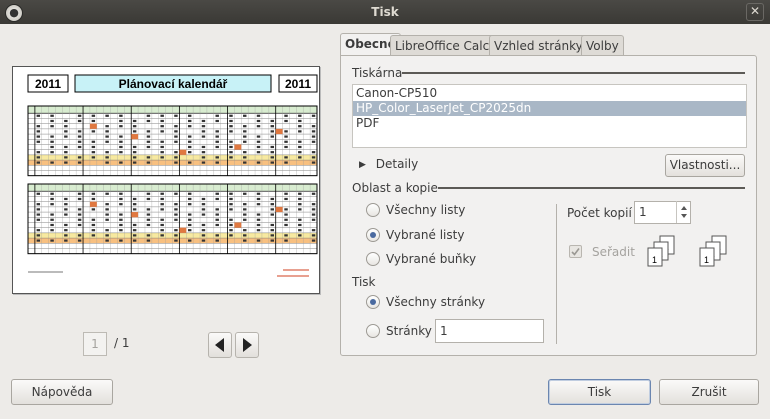 The width and height of the screenshot is (770, 419). What do you see at coordinates (613, 252) in the screenshot?
I see `collate-label: Seřadit` at bounding box center [613, 252].